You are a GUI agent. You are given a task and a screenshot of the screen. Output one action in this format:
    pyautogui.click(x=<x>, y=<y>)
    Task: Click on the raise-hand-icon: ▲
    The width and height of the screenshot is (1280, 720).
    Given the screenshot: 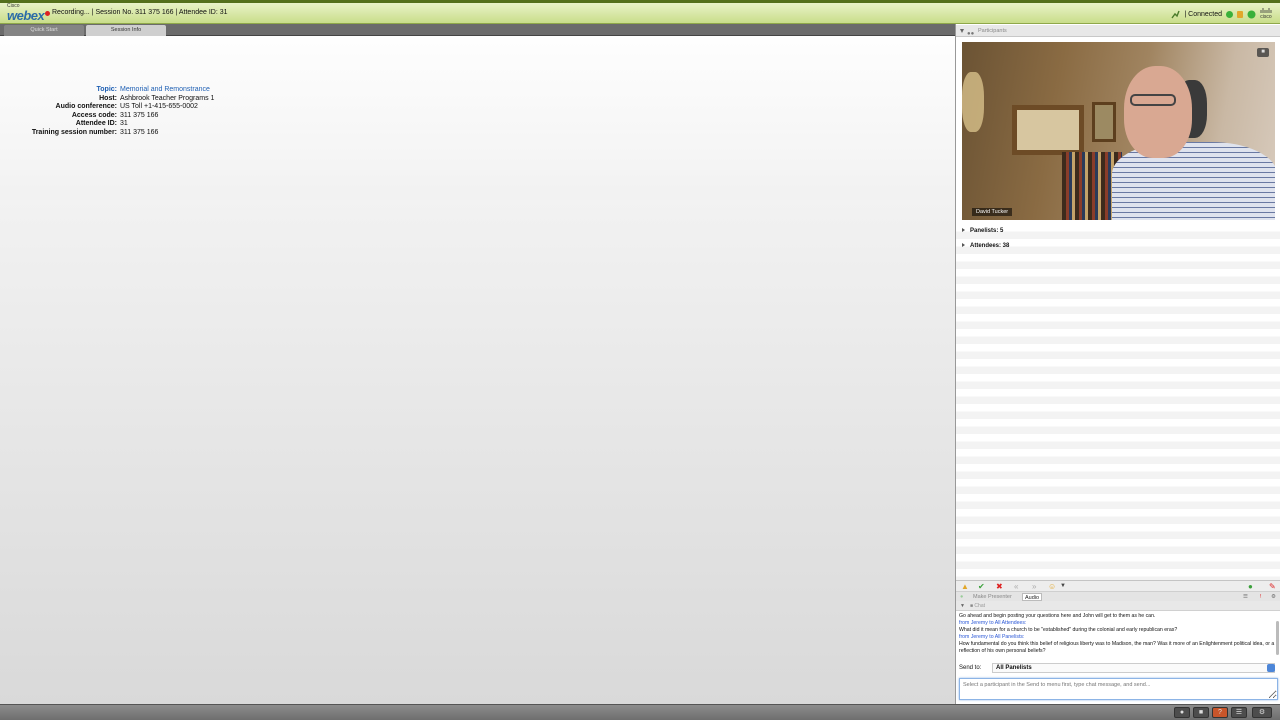 What is the action you would take?
    pyautogui.click(x=965, y=586)
    